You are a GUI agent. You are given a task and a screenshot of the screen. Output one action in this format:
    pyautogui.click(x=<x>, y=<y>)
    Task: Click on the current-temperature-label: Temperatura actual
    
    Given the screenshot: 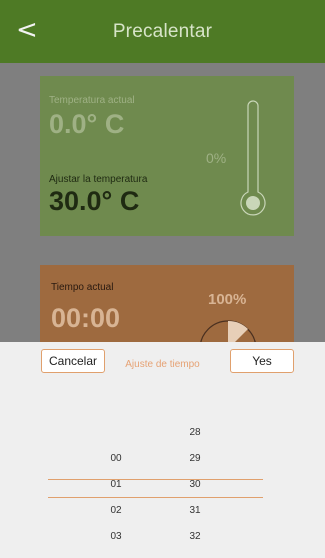 What is the action you would take?
    pyautogui.click(x=92, y=100)
    